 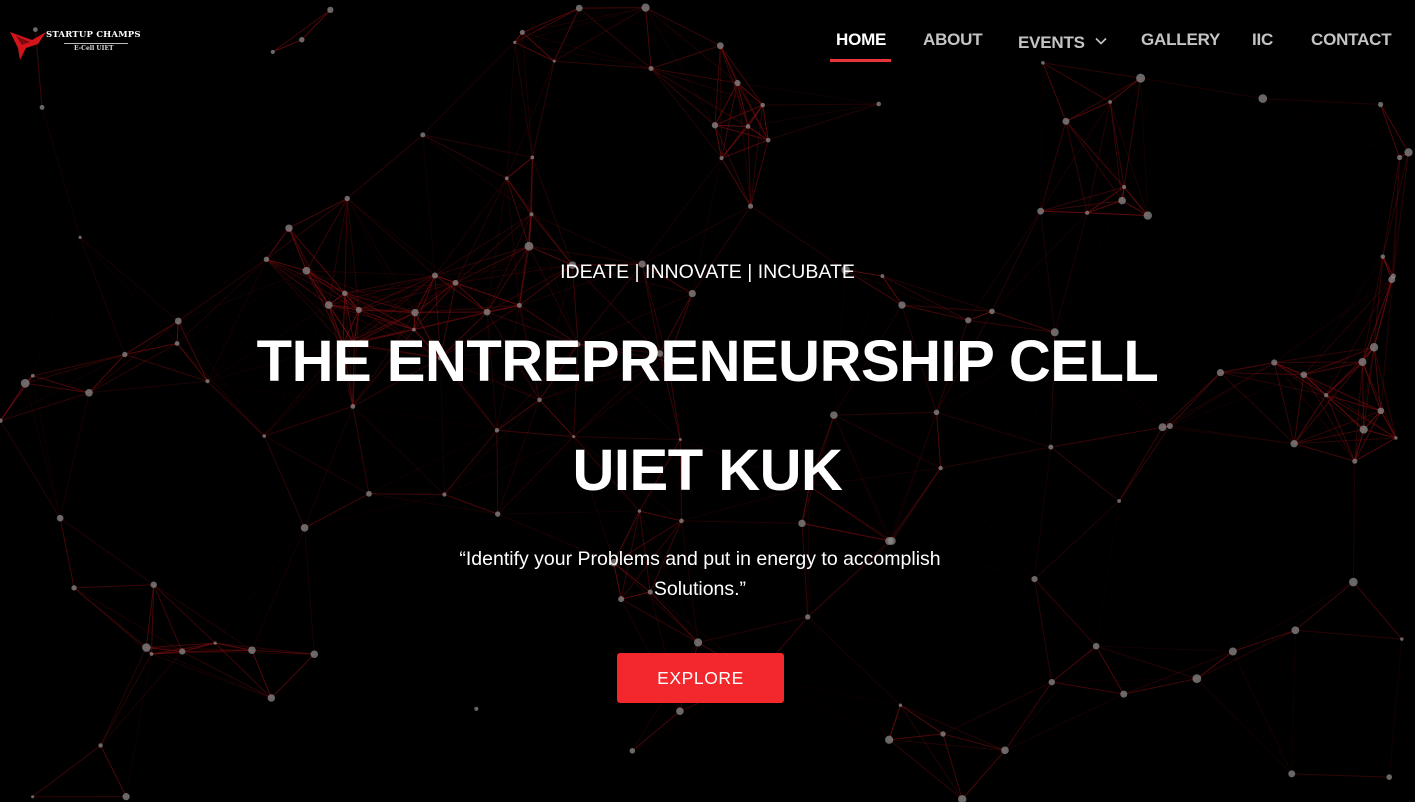 I want to click on nav-item-iic: IIC, so click(x=1262, y=40).